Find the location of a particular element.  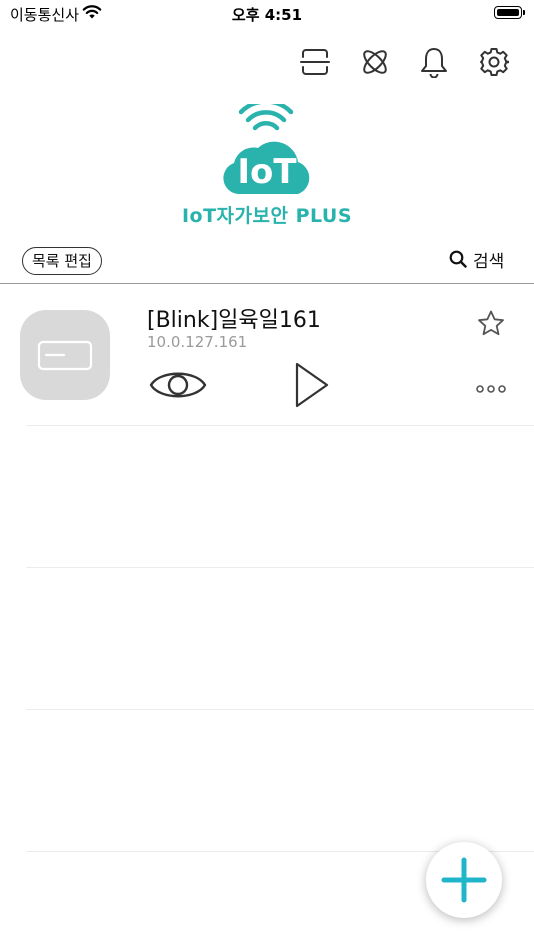

atom-button is located at coordinates (375, 62).